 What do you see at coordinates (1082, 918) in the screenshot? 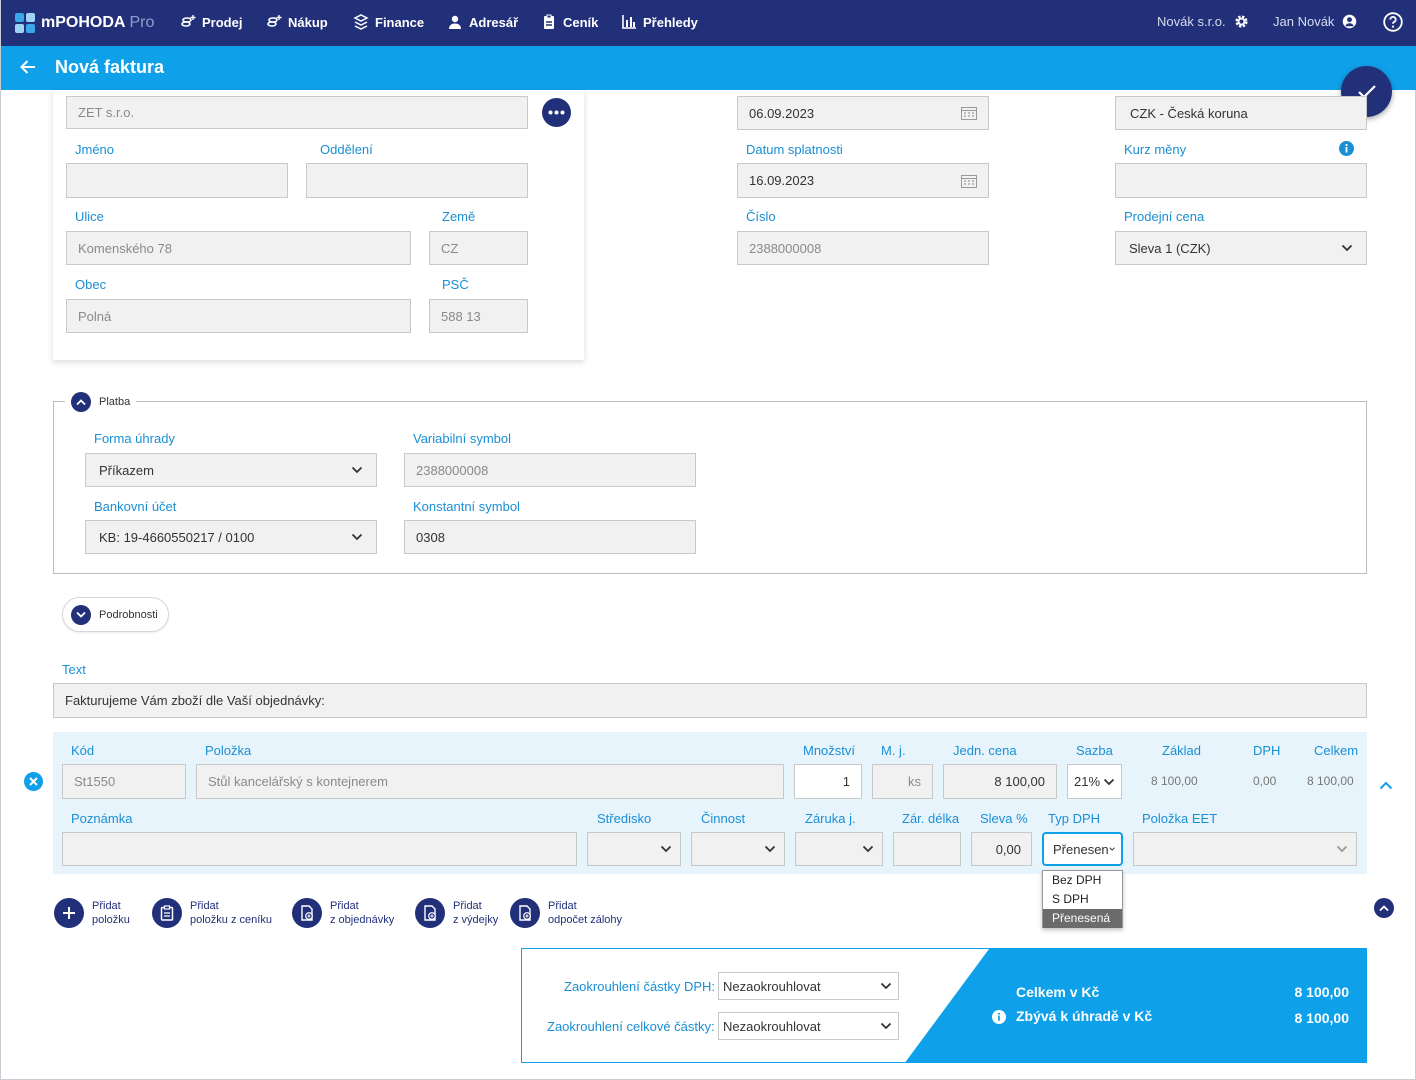
I see `typ-dph-option-selected: Přenesená` at bounding box center [1082, 918].